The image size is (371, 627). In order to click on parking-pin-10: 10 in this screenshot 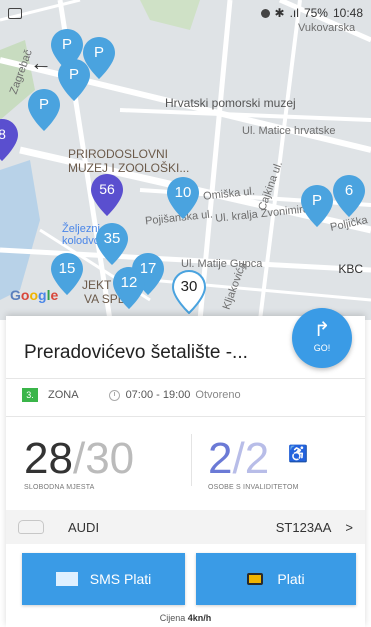, I will do `click(183, 198)`.